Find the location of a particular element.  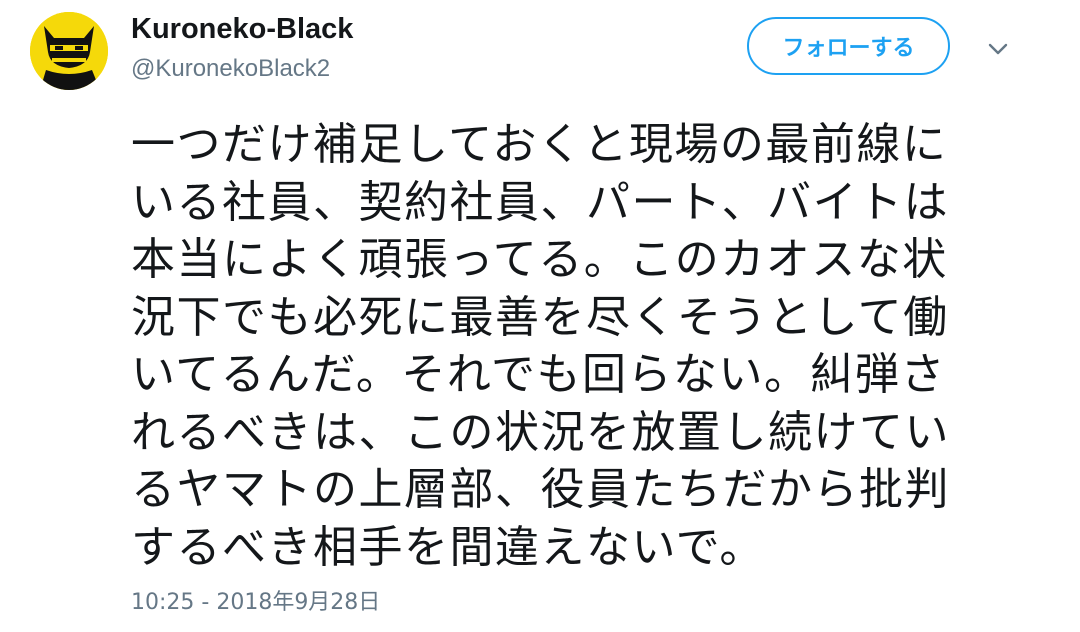

tweet-text-line: るヤマトの上層部、役員たちだから批判 is located at coordinates (540, 489).